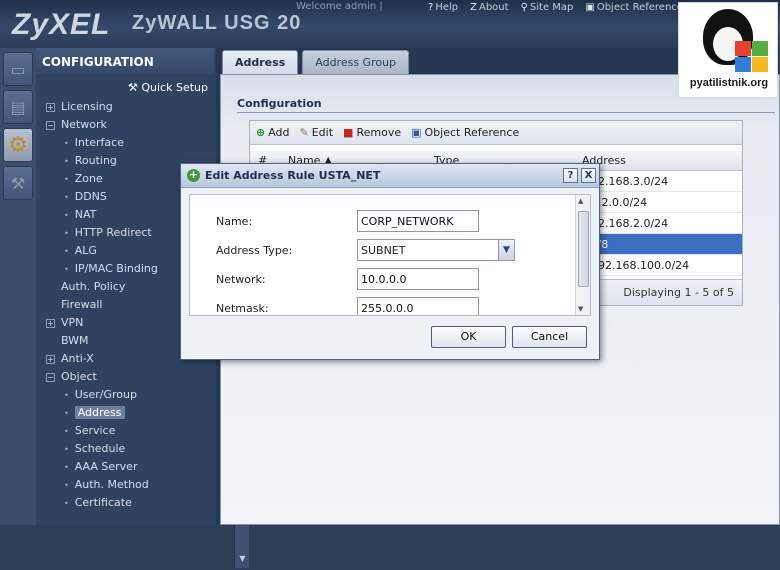 The height and width of the screenshot is (570, 780). I want to click on tab-bar: Address Address Group, so click(316, 62).